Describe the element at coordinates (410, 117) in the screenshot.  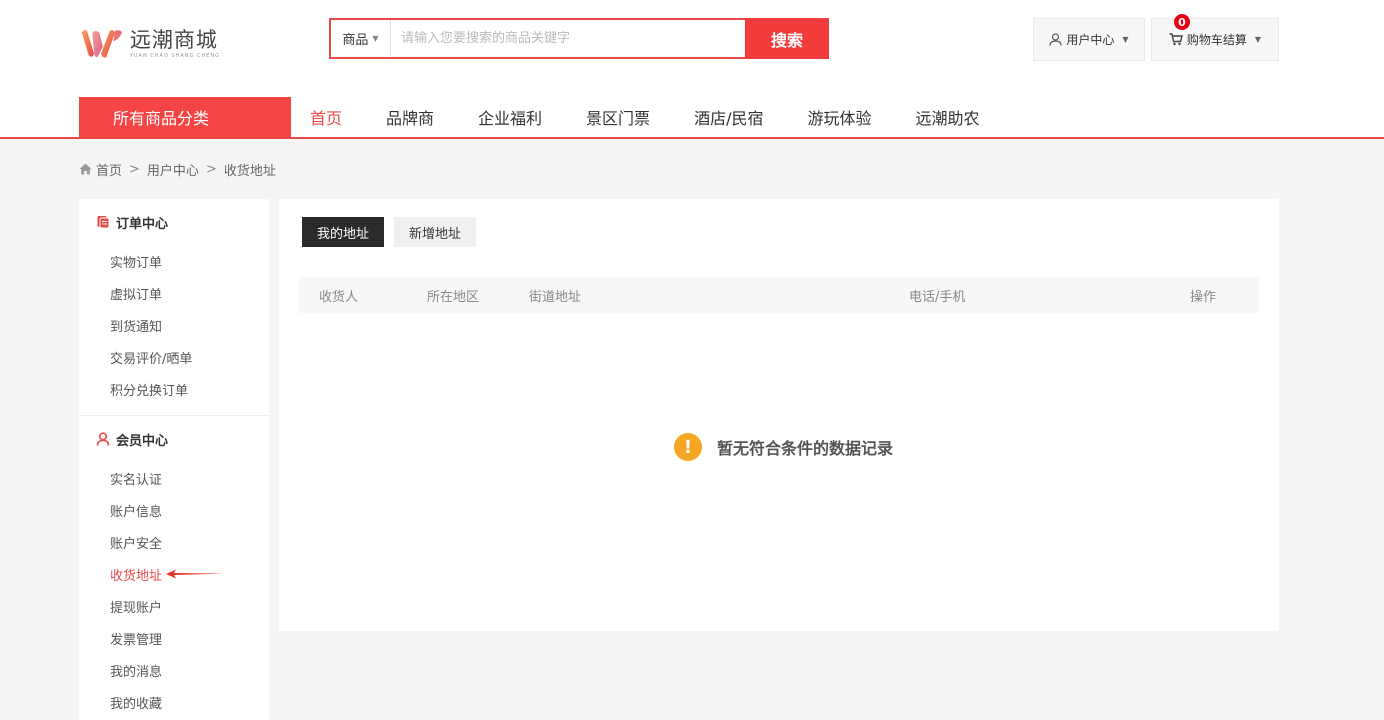
I see `nav-item-brands: 品牌商` at that location.